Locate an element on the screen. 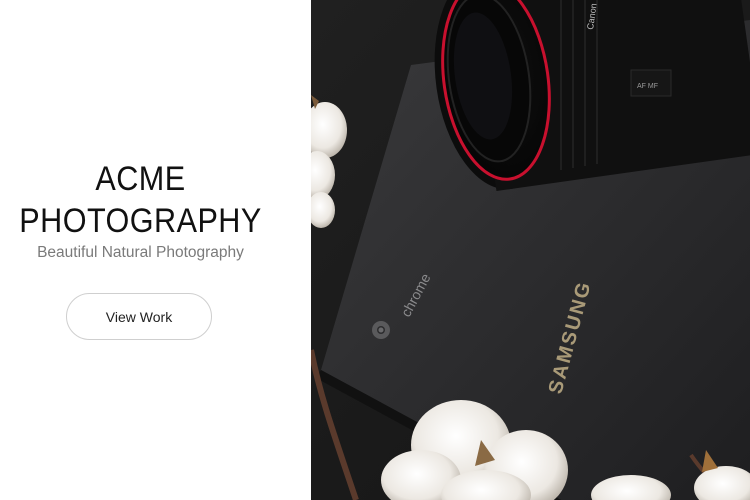  svg-text: AF MF is located at coordinates (647, 86).